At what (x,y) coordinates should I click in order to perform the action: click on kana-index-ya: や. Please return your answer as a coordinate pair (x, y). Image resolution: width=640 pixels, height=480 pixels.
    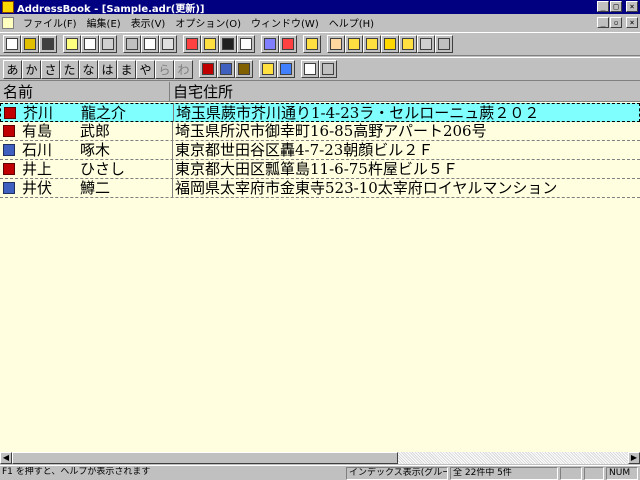
    Looking at the image, I should click on (145, 69).